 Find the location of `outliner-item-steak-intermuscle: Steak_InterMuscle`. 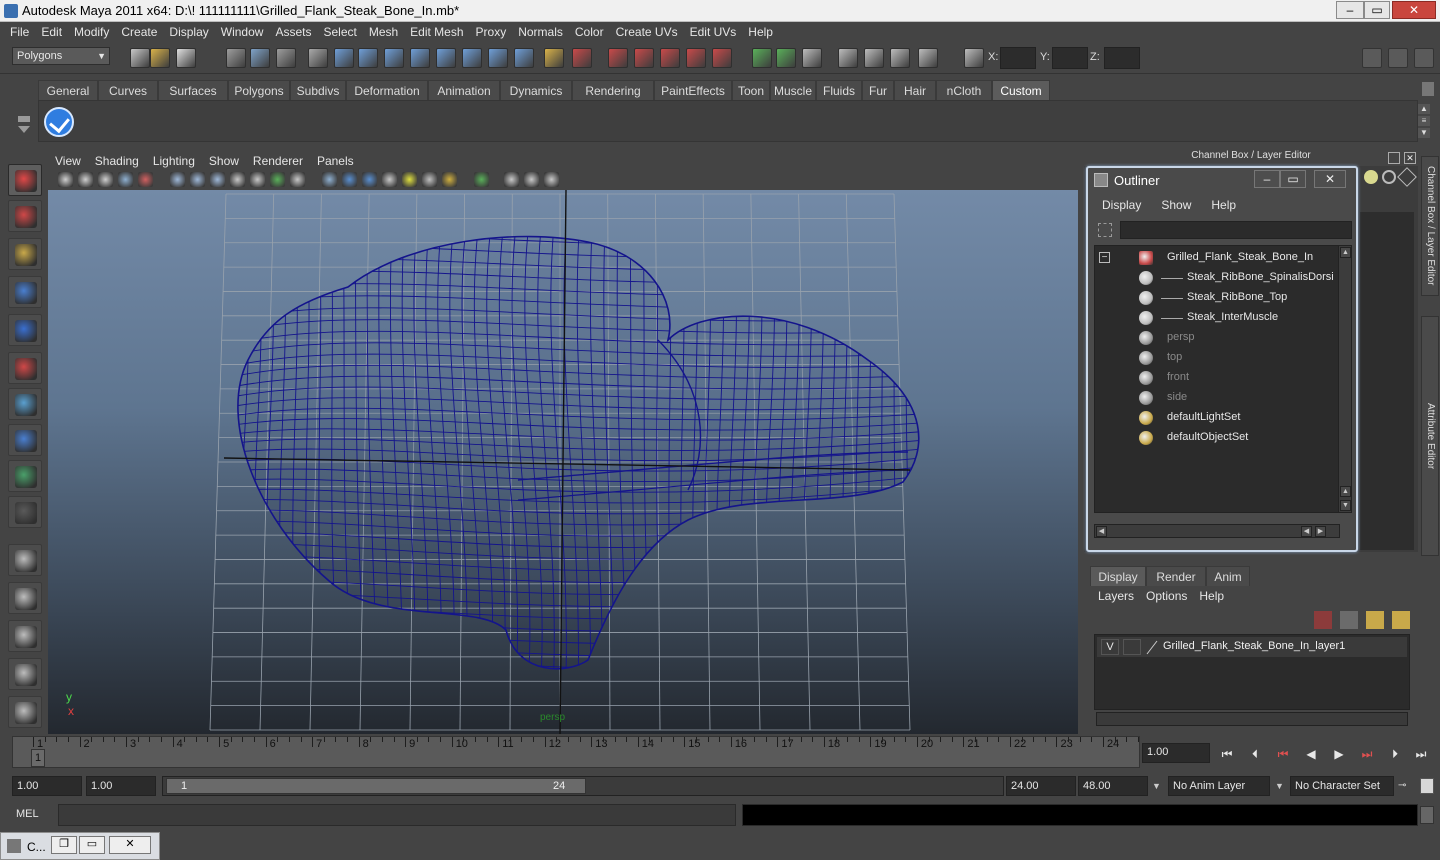

outliner-item-steak-intermuscle: Steak_InterMuscle is located at coordinates (1215, 318).